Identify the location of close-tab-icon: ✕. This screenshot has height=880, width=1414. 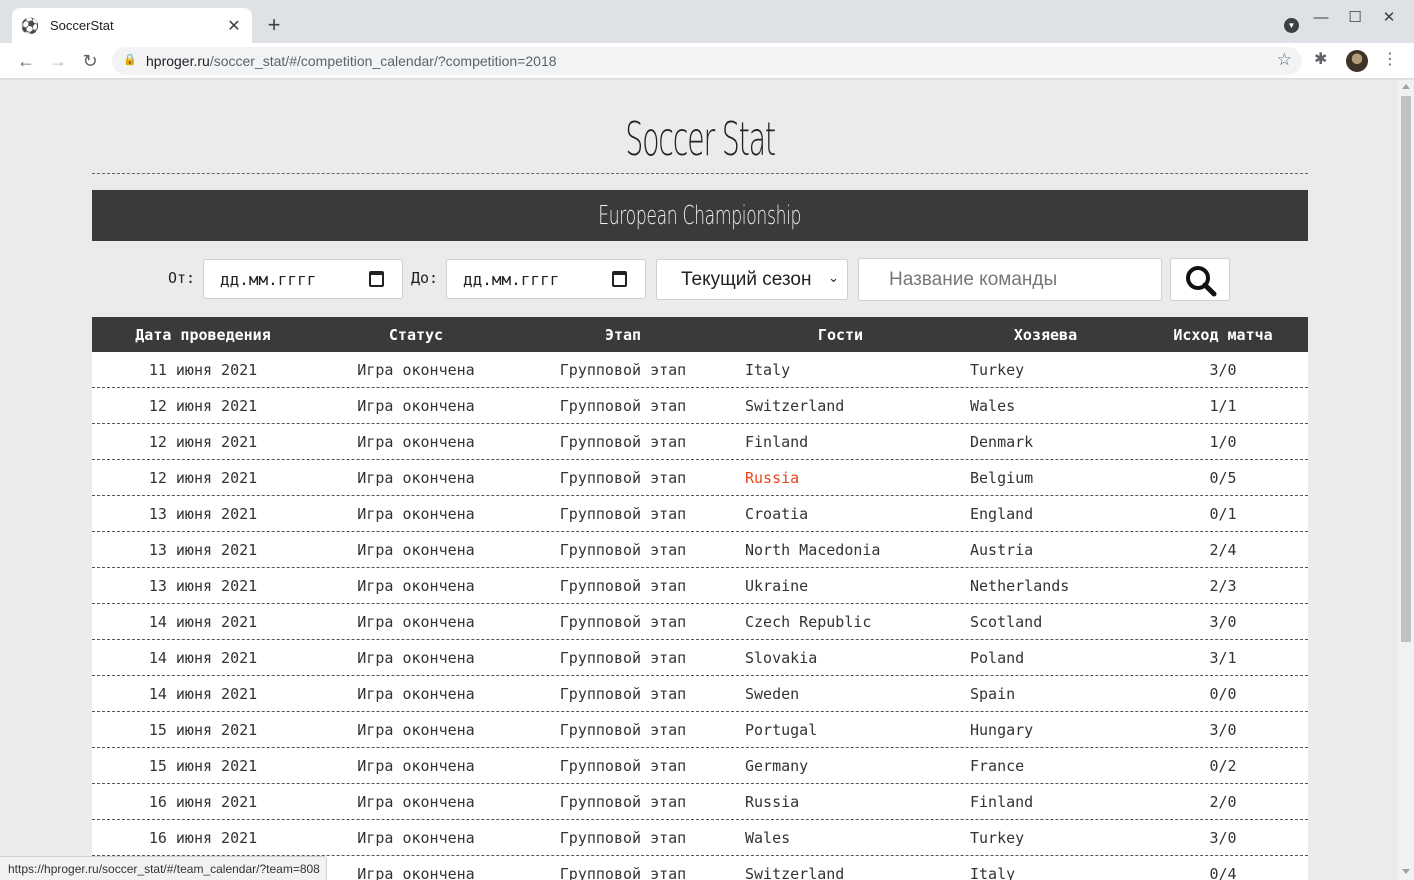
(234, 26).